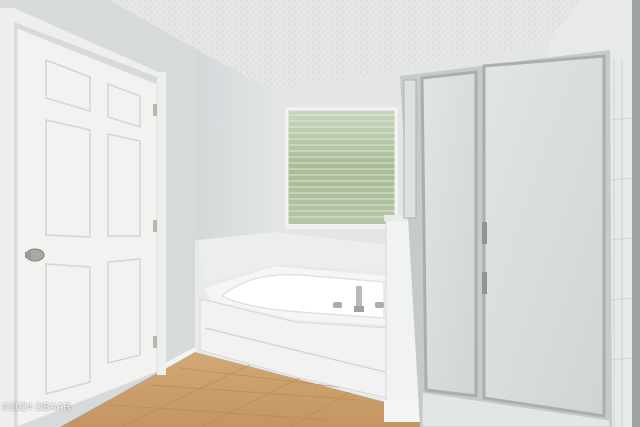 Image resolution: width=640 pixels, height=427 pixels. What do you see at coordinates (7, 217) in the screenshot?
I see `door-frame-left` at bounding box center [7, 217].